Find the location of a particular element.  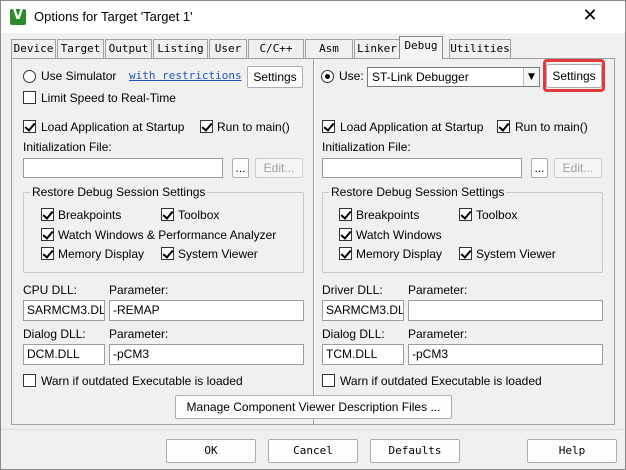

left-dialog-param-label: Parameter: is located at coordinates (139, 334).